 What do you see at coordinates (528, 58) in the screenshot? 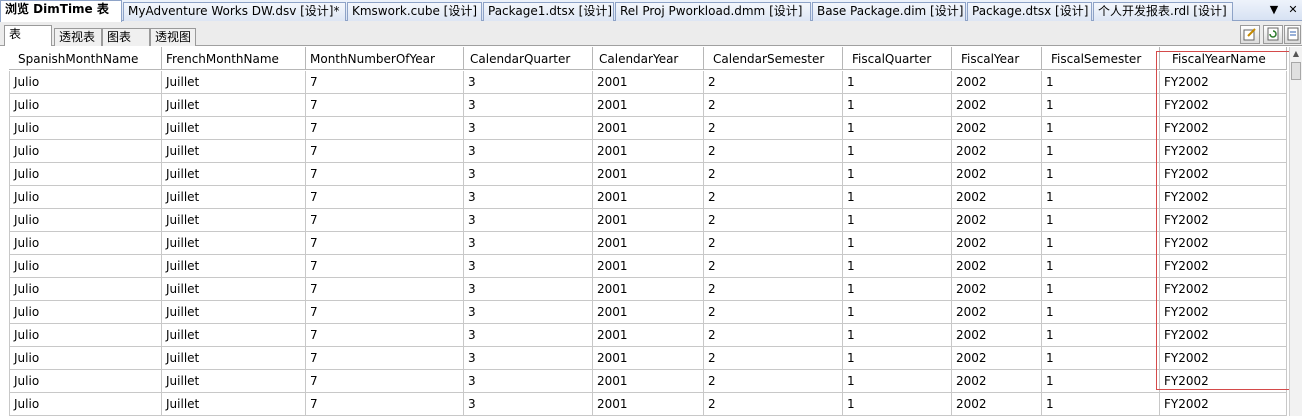
I see `column-header: CalendarQuarter` at bounding box center [528, 58].